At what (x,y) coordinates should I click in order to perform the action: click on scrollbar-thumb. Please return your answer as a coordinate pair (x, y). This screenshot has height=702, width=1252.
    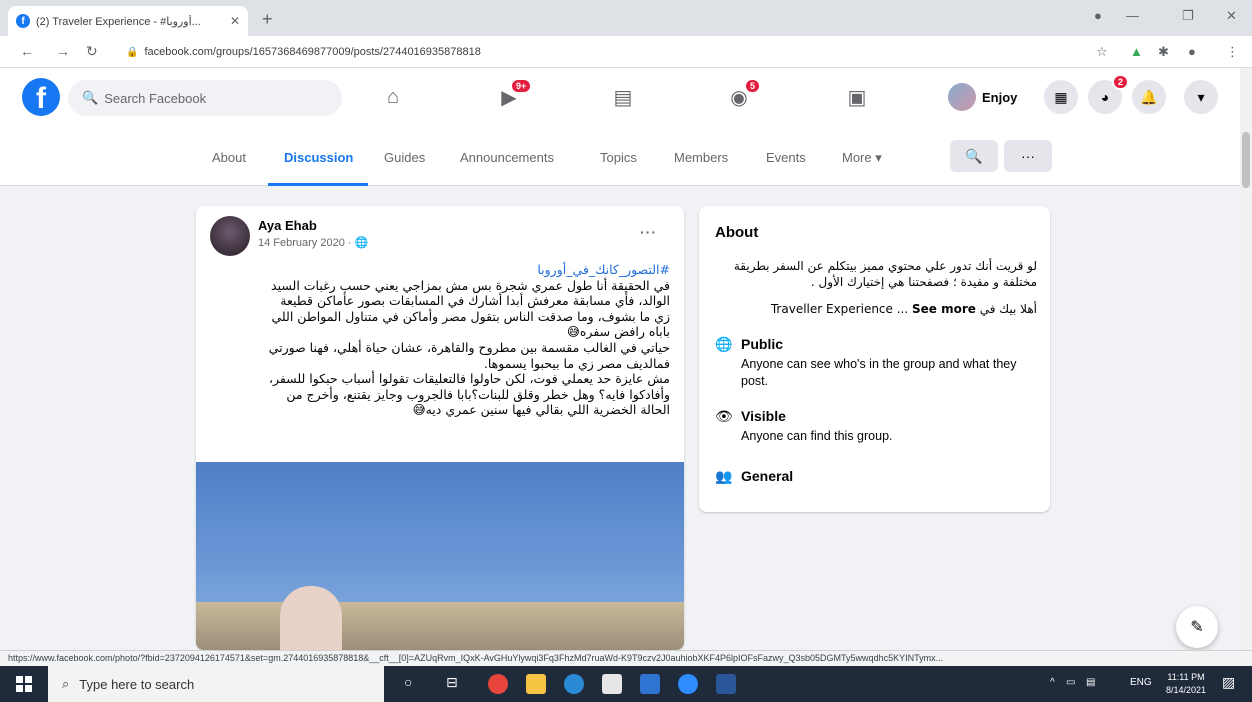
    Looking at the image, I should click on (1246, 160).